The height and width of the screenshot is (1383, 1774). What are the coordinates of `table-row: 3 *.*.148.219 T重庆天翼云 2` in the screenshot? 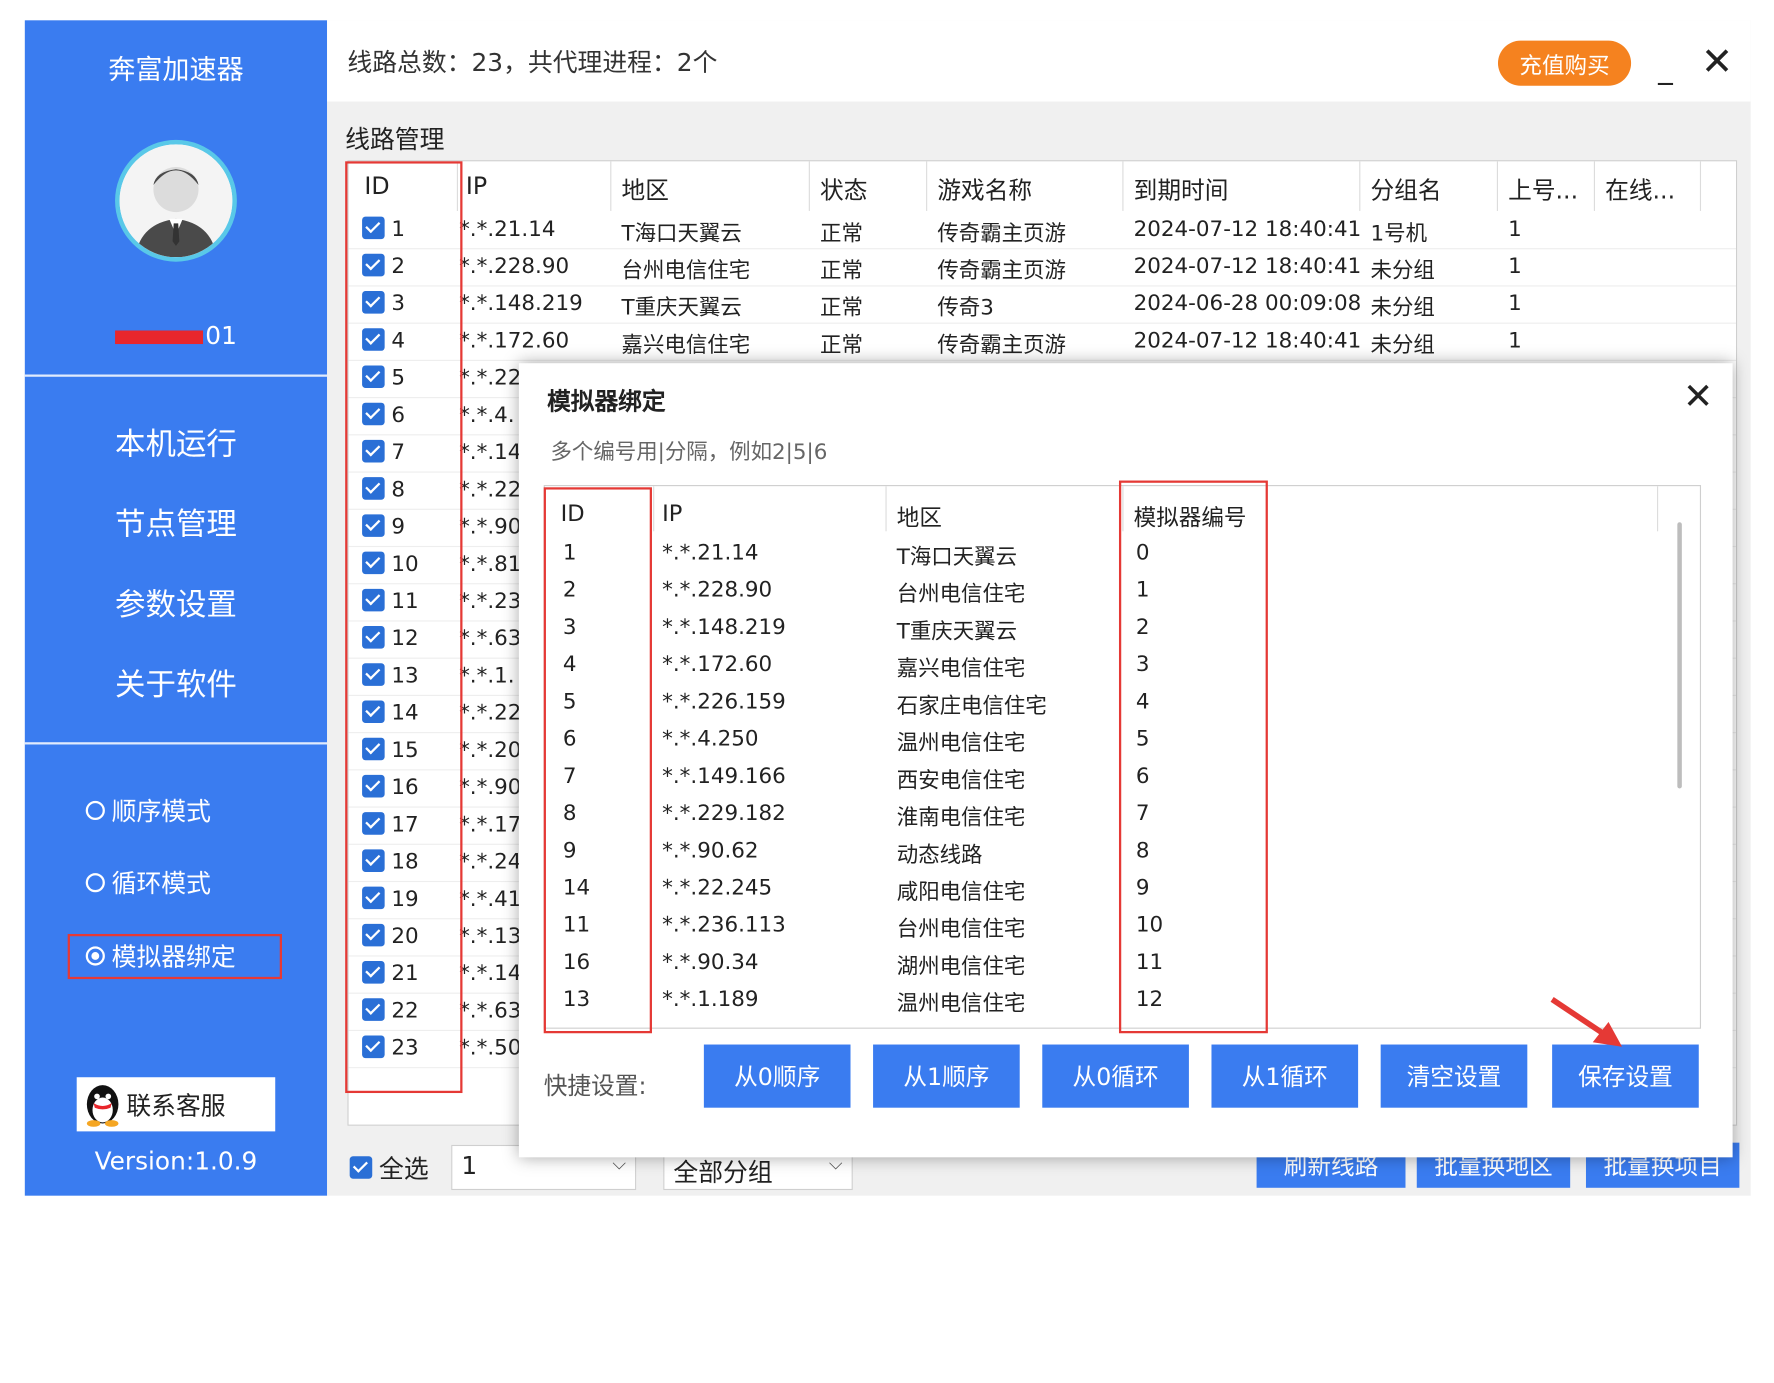 It's located at (1112, 628).